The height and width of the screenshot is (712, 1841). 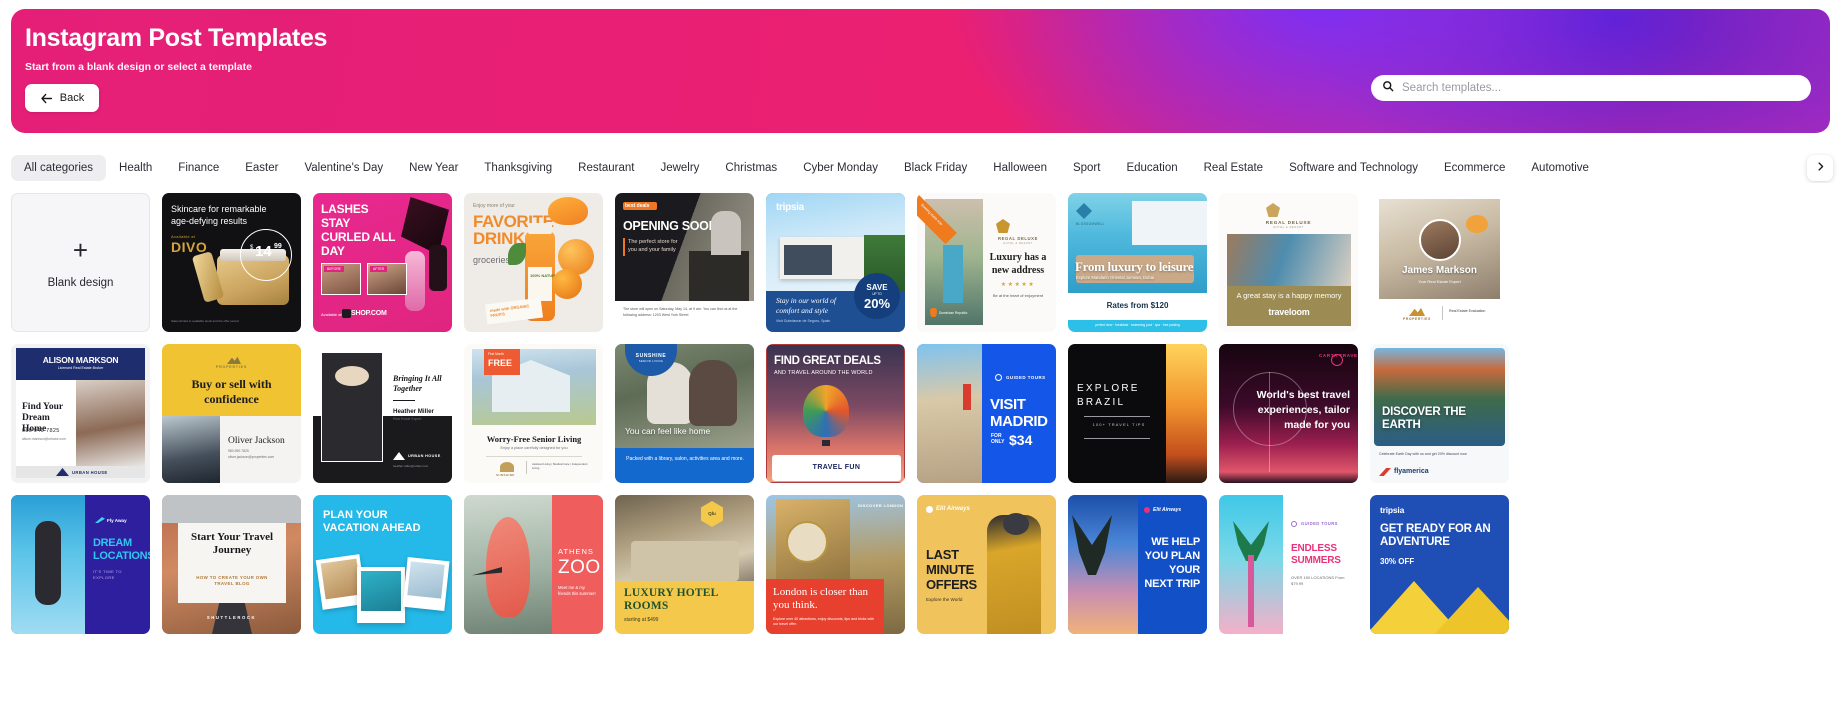 I want to click on template-subhead: HOW TO CREATE YOUR OWN TRAVEL BLOG, so click(x=232, y=581).